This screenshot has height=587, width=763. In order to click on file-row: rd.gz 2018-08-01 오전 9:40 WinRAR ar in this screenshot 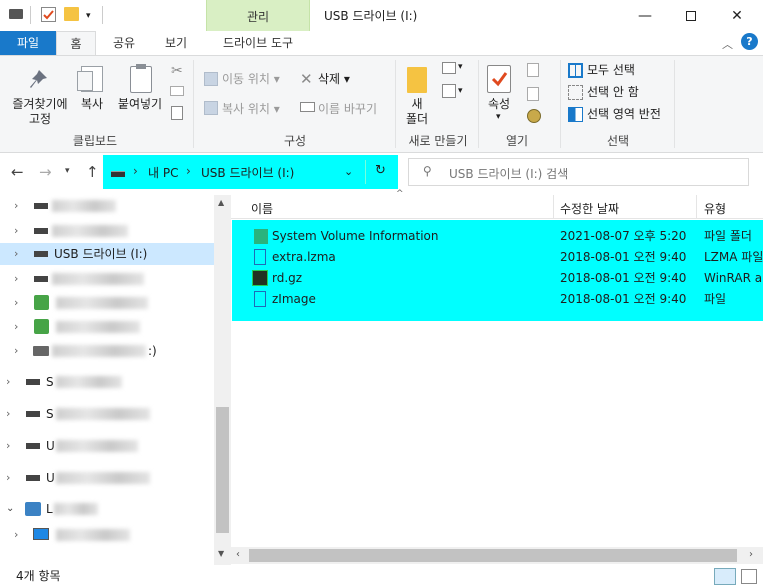, I will do `click(497, 278)`.